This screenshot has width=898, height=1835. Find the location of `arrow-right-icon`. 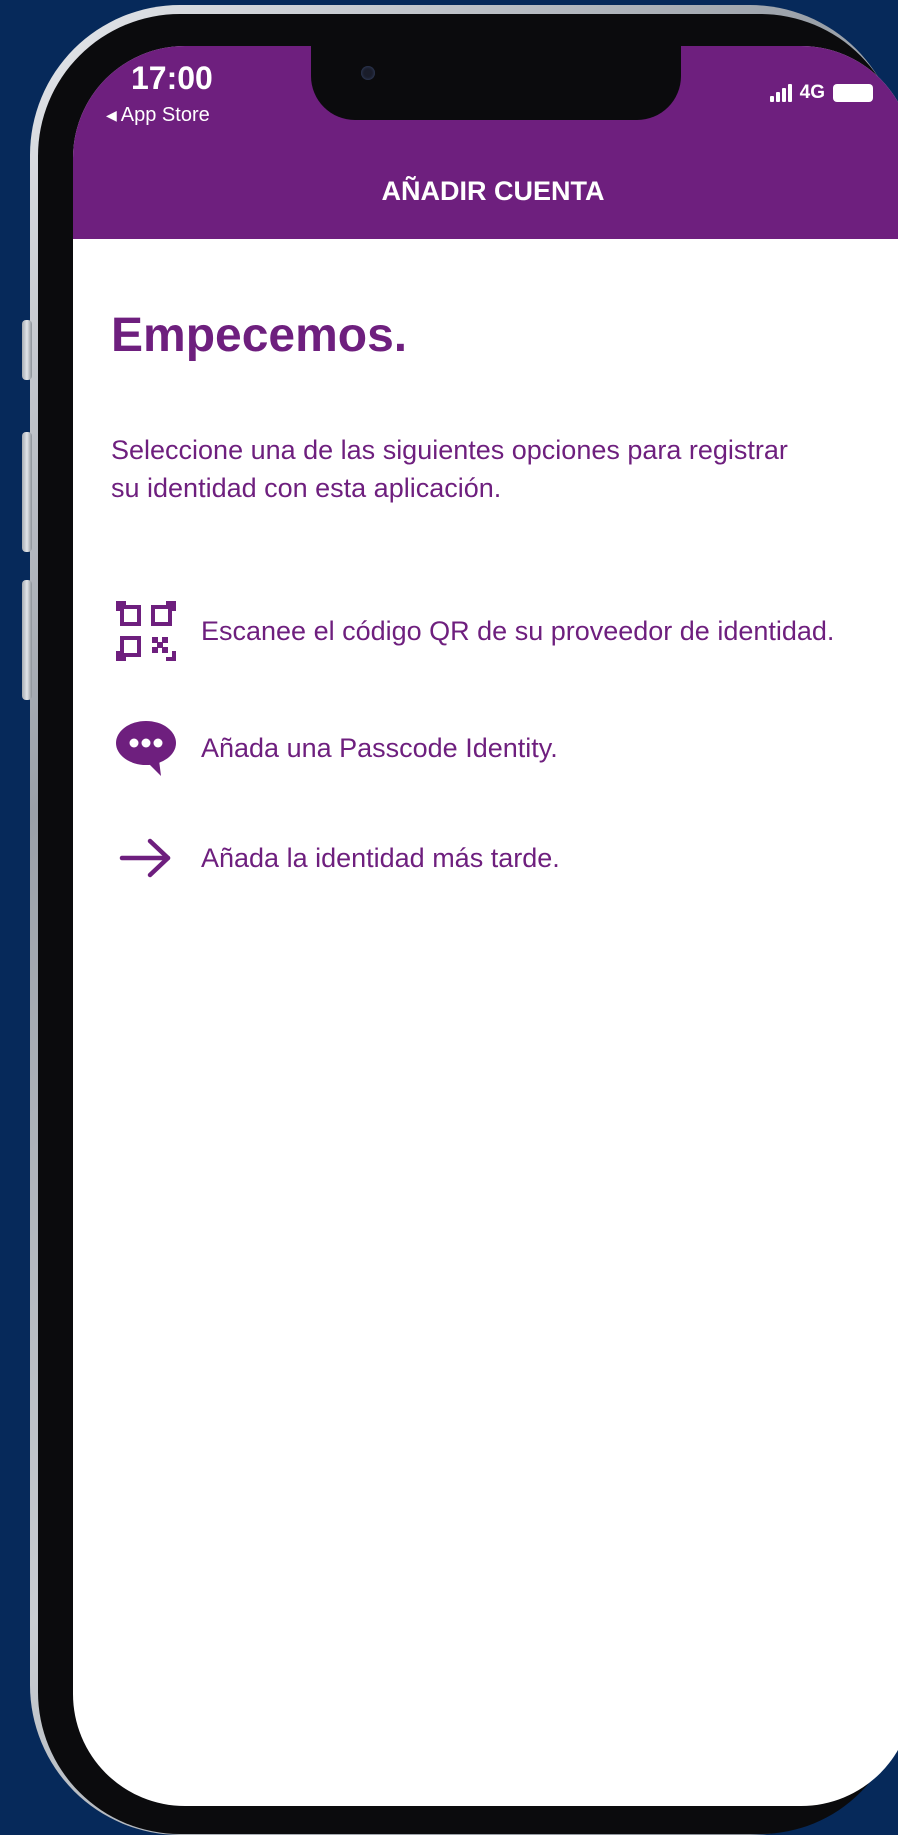

arrow-right-icon is located at coordinates (146, 858).